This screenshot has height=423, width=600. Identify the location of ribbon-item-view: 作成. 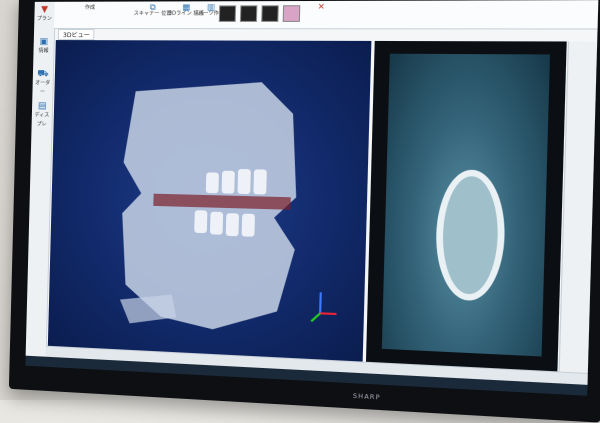
(90, 8).